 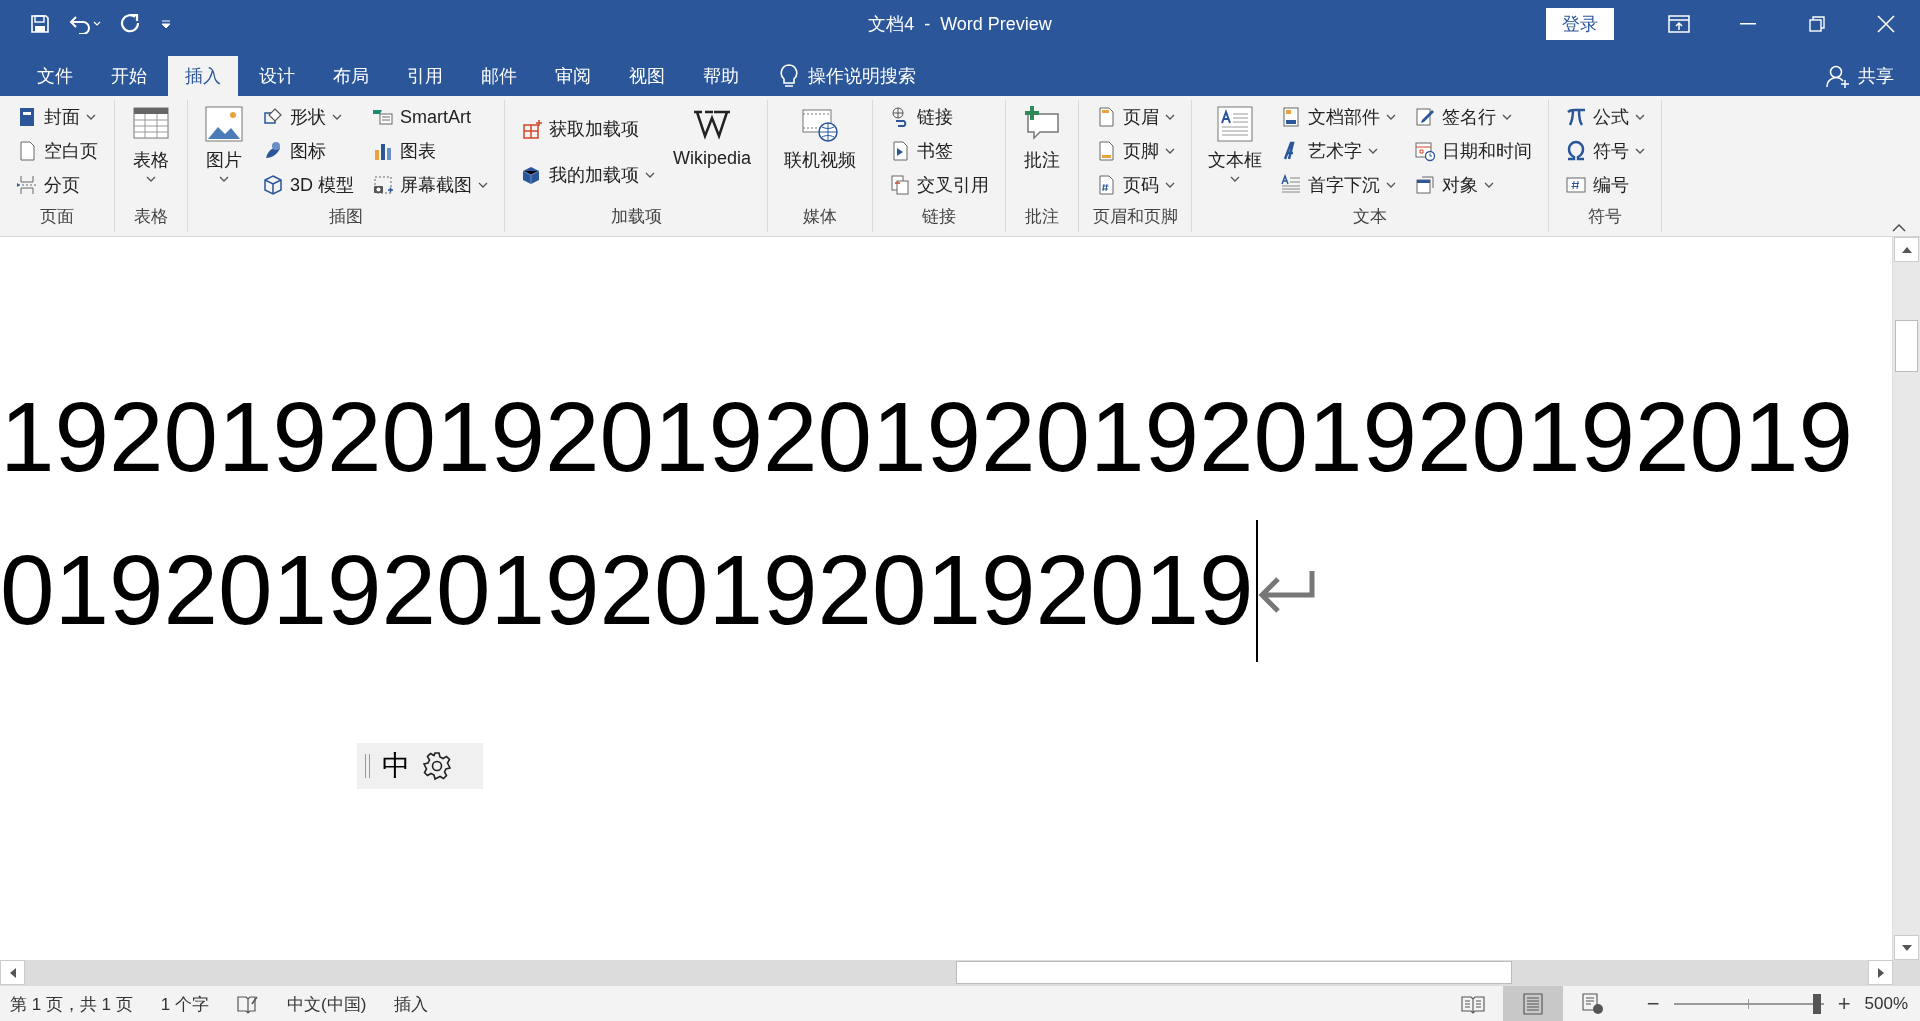 I want to click on ribbon-button: 链接, so click(x=939, y=117).